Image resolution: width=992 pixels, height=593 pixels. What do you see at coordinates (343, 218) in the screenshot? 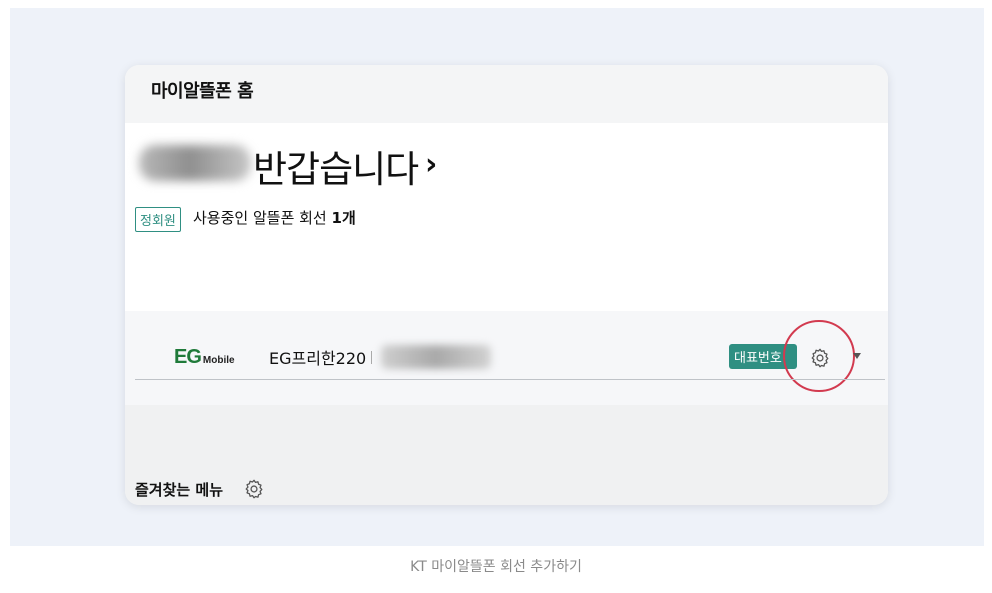
I see `line-count-value: 1개` at bounding box center [343, 218].